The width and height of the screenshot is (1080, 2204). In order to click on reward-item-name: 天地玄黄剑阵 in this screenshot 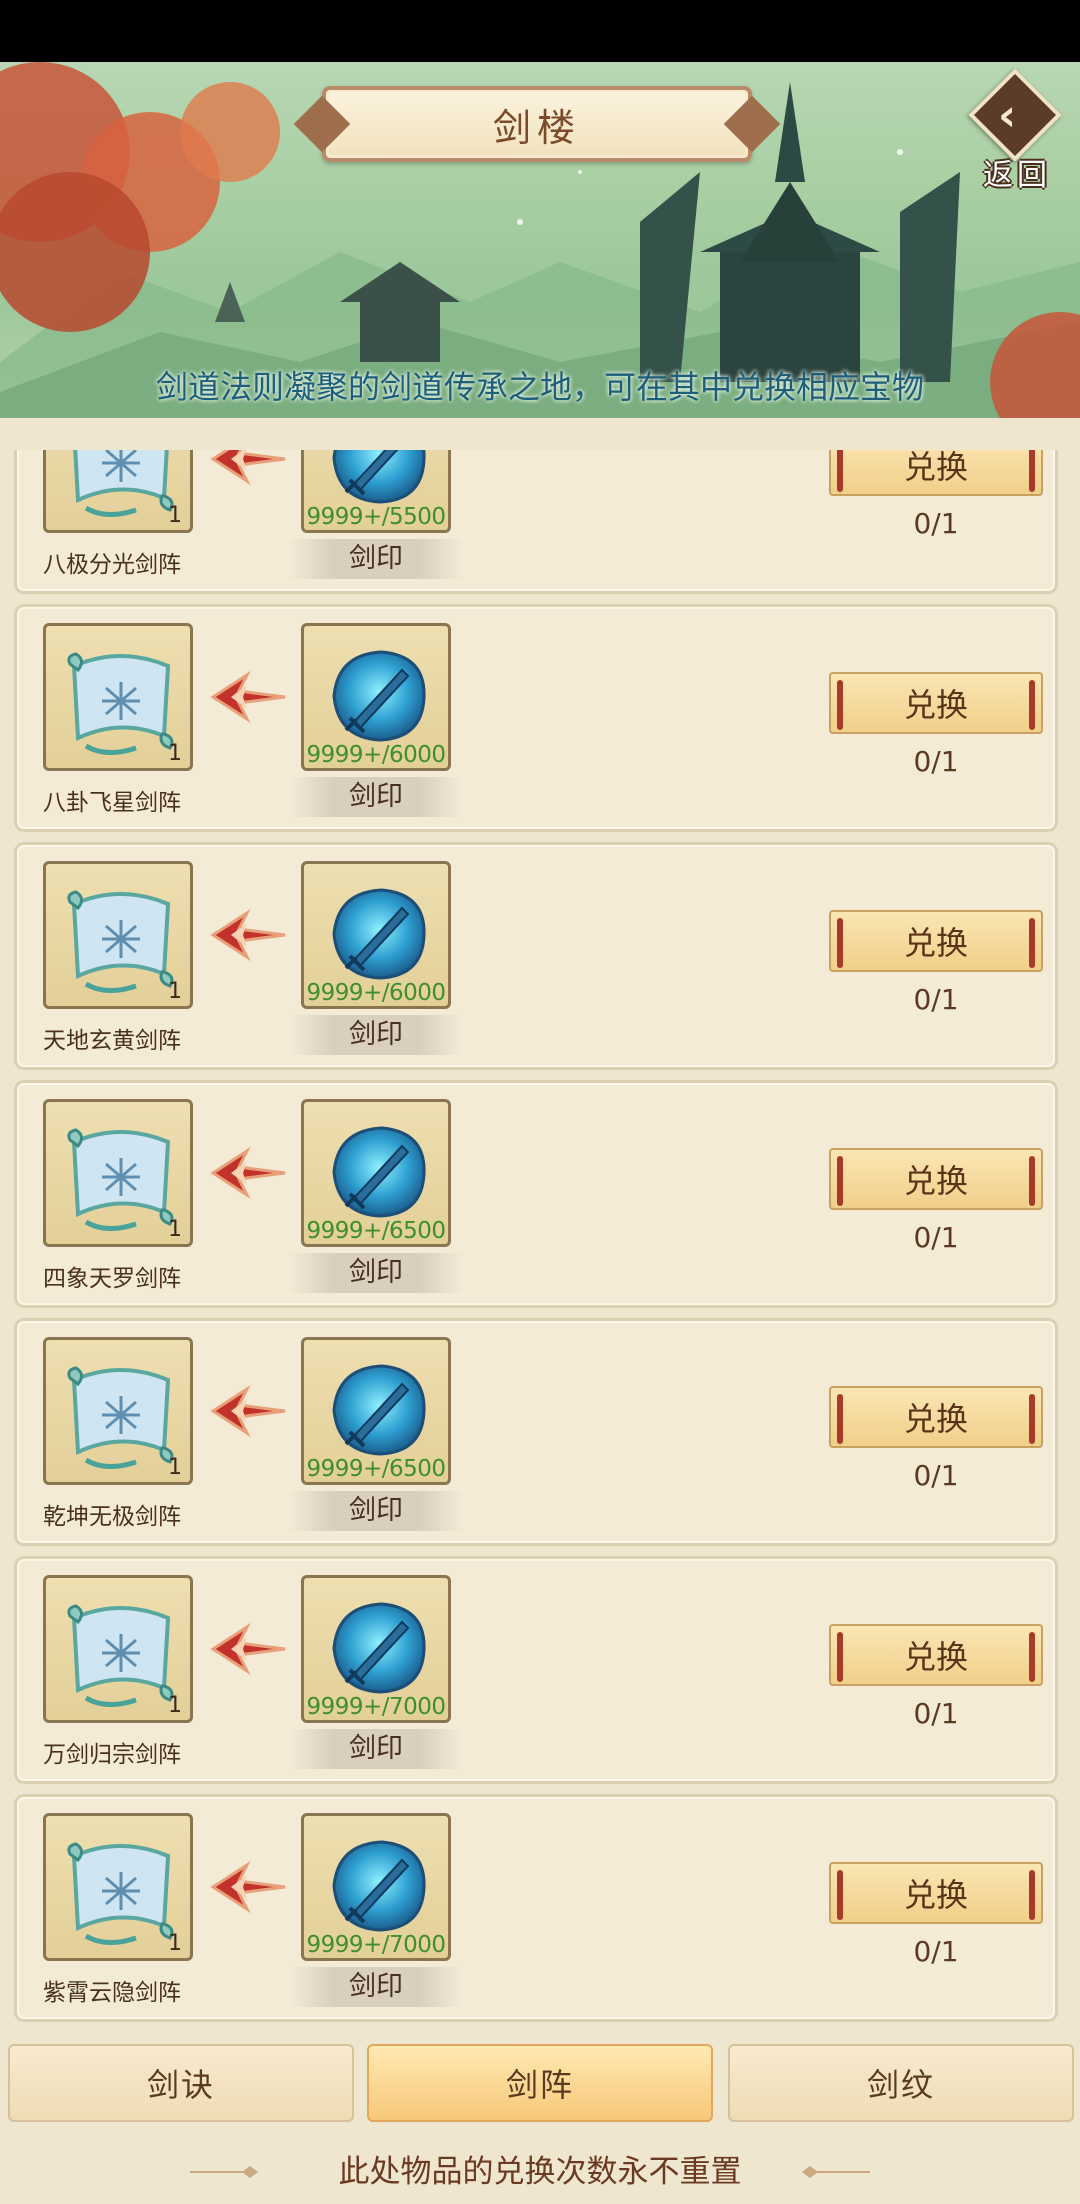, I will do `click(112, 1041)`.